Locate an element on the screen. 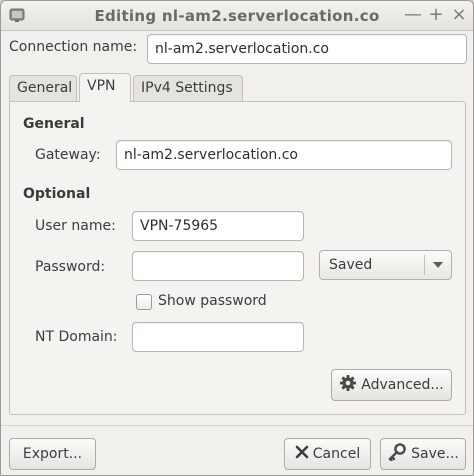 The width and height of the screenshot is (474, 476). cancel-button: Cancel is located at coordinates (327, 454).